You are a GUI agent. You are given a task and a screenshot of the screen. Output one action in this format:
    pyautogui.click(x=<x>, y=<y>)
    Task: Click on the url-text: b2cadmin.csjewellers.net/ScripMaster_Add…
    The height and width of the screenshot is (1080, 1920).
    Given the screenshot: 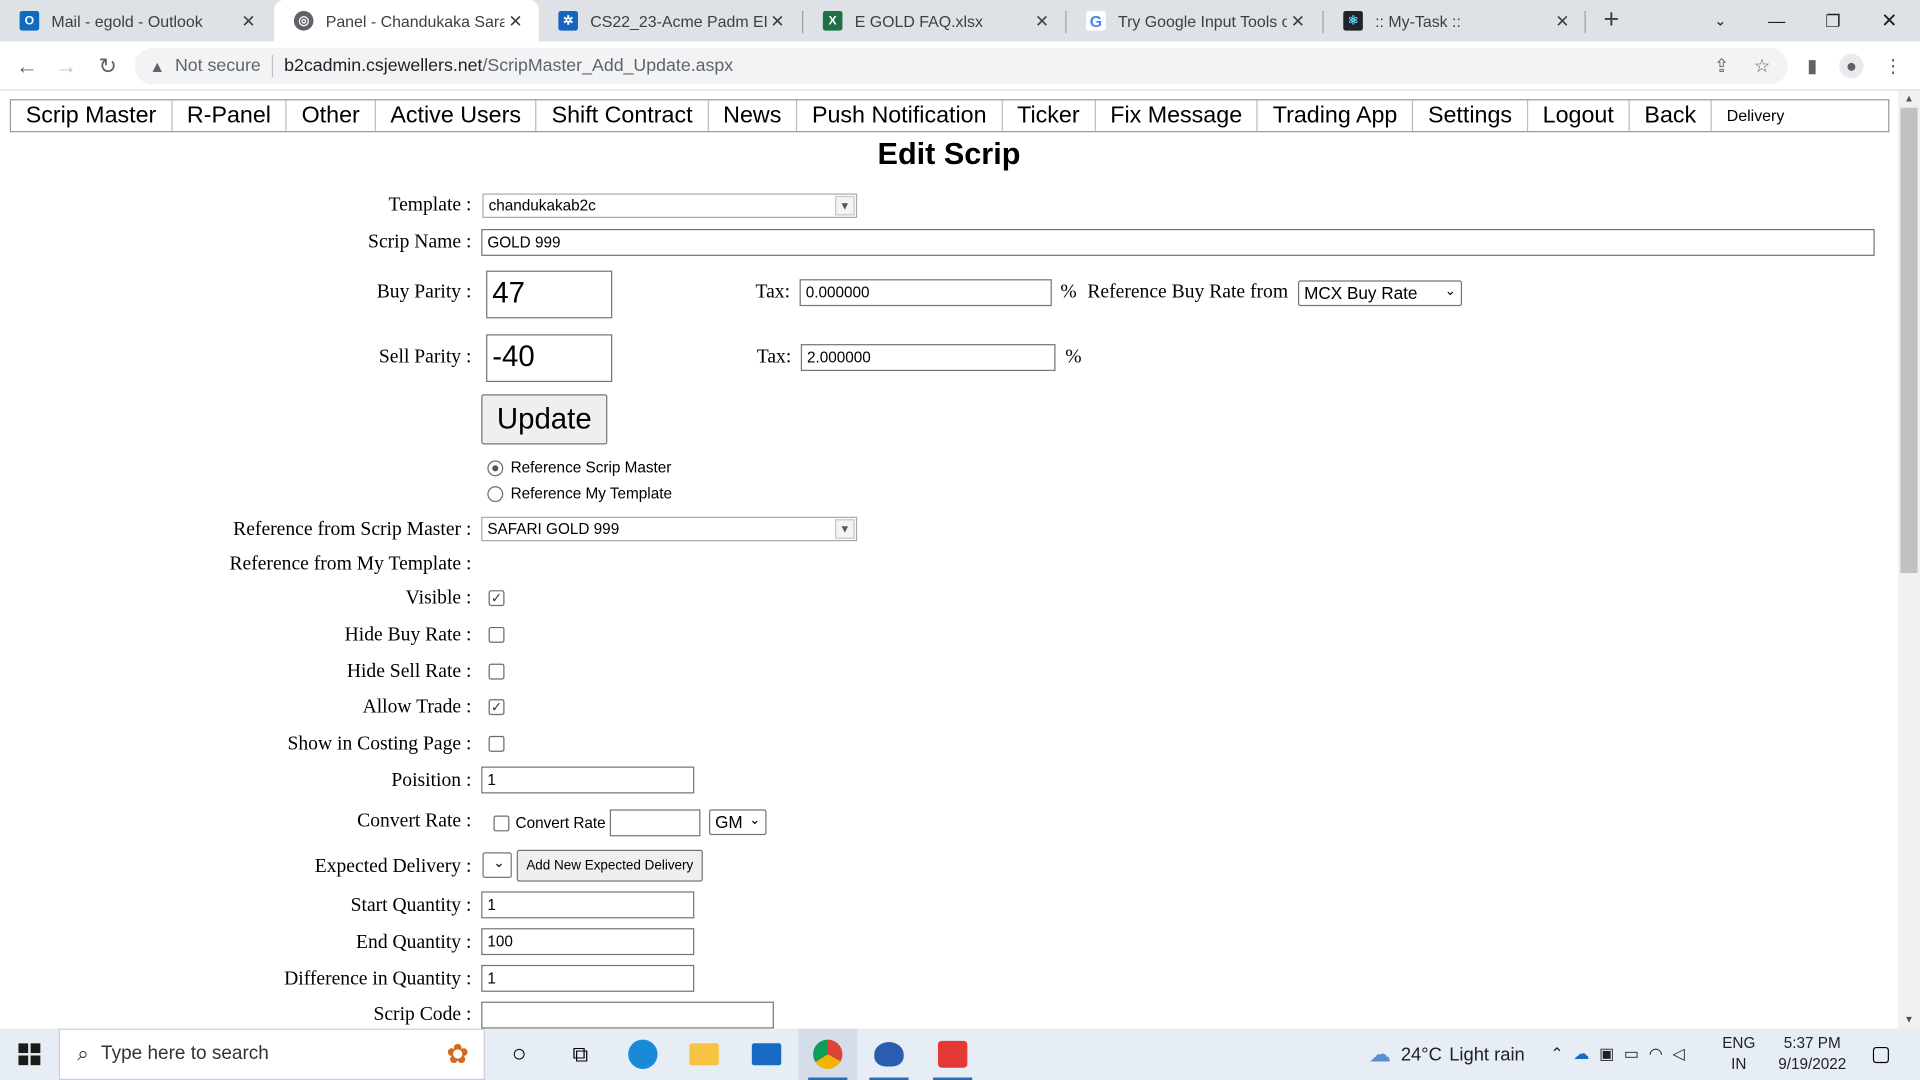 What is the action you would take?
    pyautogui.click(x=508, y=66)
    